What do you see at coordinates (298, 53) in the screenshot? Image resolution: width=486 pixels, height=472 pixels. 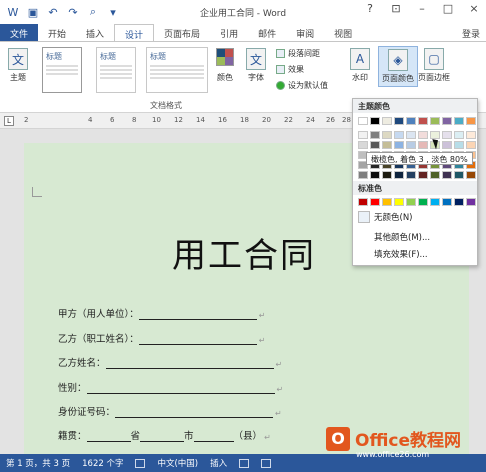 I see `paragraph-spacing-button: 段落间距` at bounding box center [298, 53].